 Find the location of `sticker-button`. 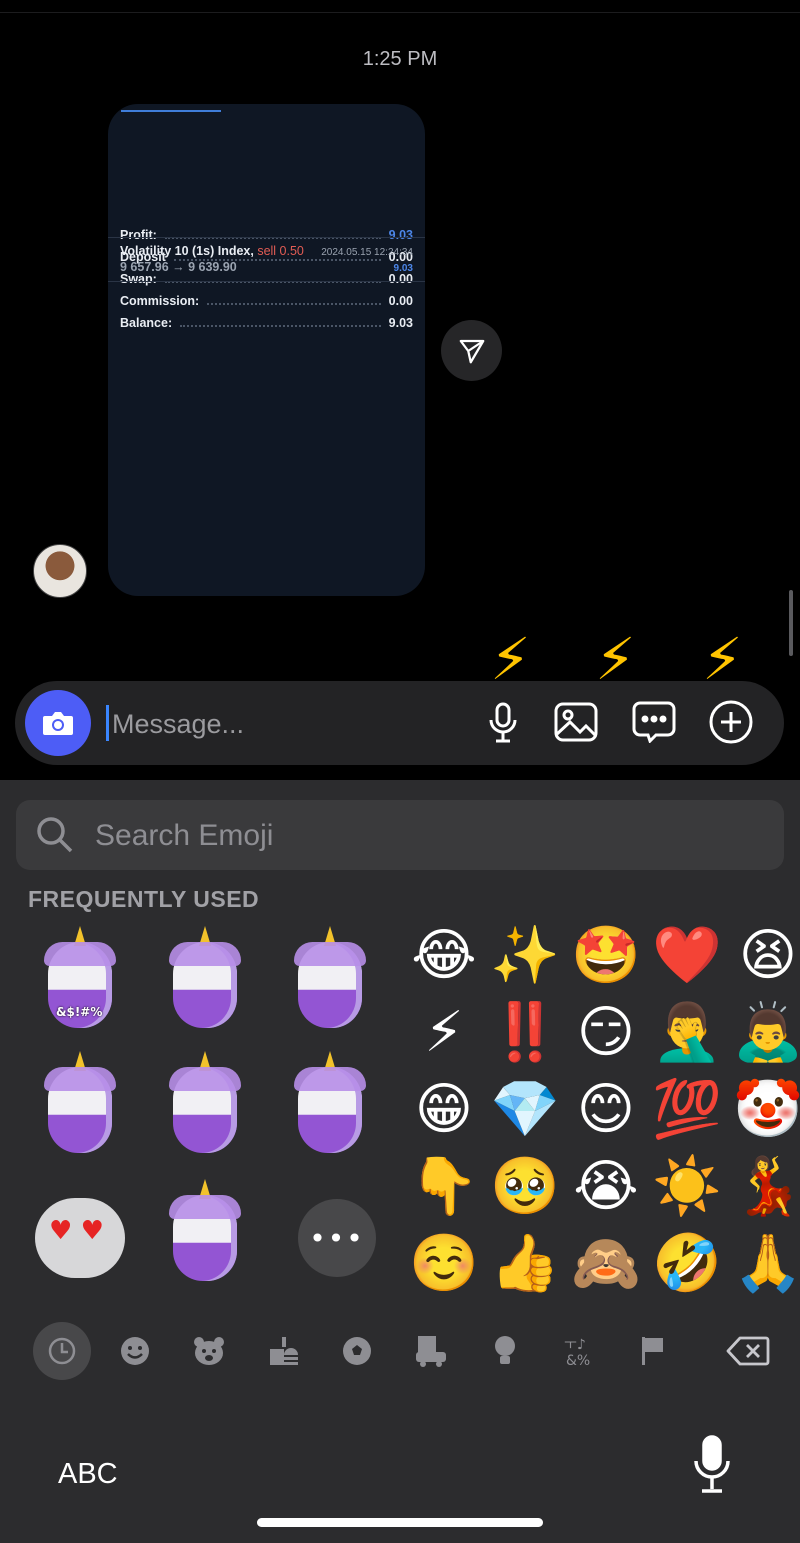

sticker-button is located at coordinates (654, 722).